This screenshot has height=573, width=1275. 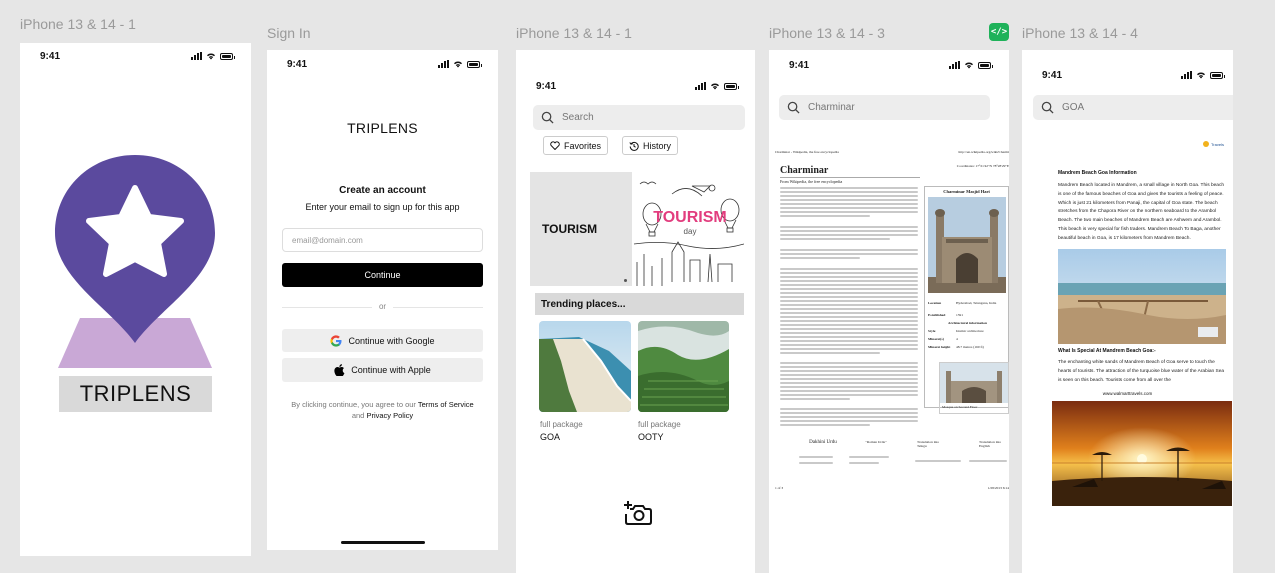 I want to click on travels-logo: Travels, so click(x=1213, y=144).